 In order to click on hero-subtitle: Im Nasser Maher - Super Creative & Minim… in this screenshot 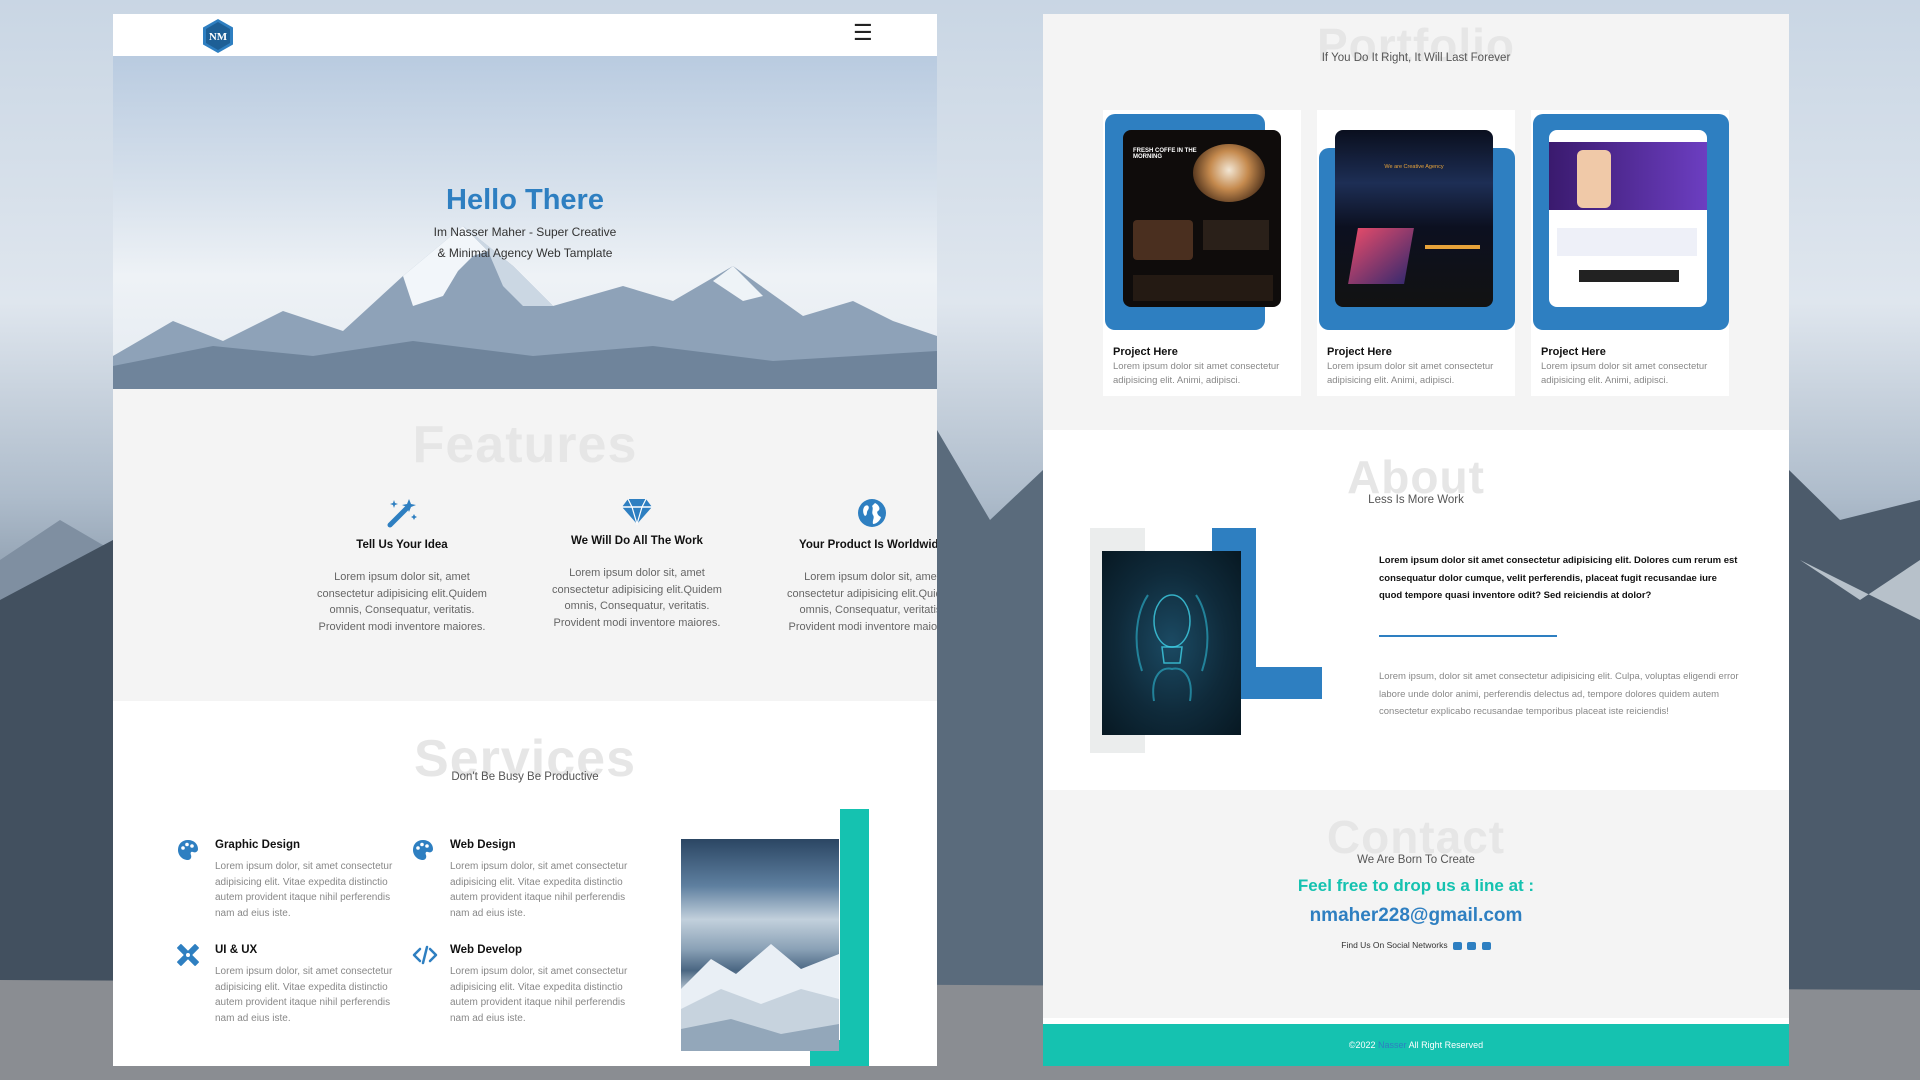, I will do `click(525, 243)`.